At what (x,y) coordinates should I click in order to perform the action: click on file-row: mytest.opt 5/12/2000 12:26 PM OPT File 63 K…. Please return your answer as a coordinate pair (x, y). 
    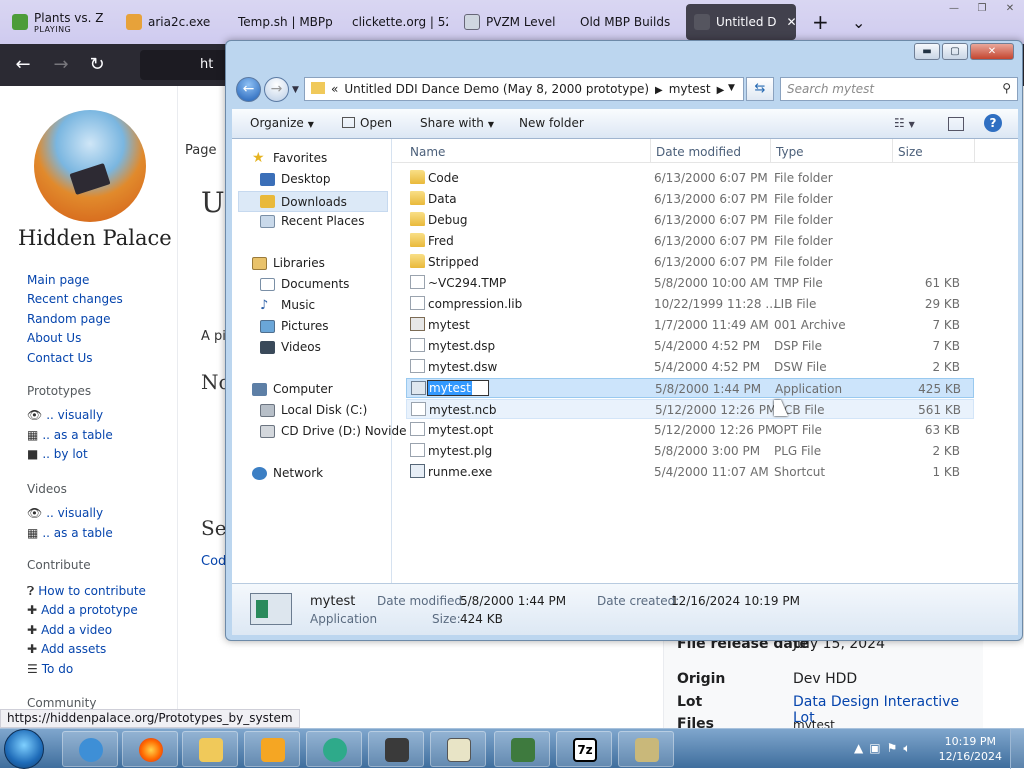
    Looking at the image, I should click on (690, 430).